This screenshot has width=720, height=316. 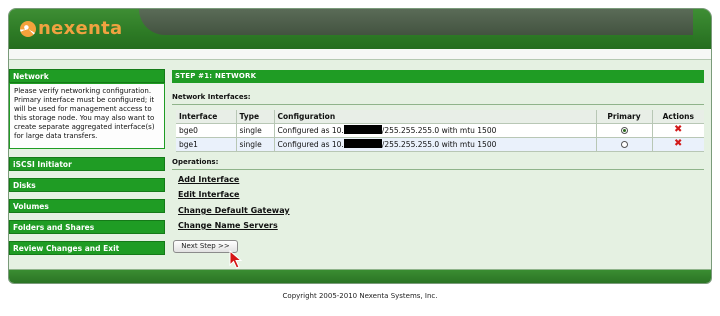 What do you see at coordinates (42, 164) in the screenshot?
I see `sidebar-item-label: iSCSI Initiator` at bounding box center [42, 164].